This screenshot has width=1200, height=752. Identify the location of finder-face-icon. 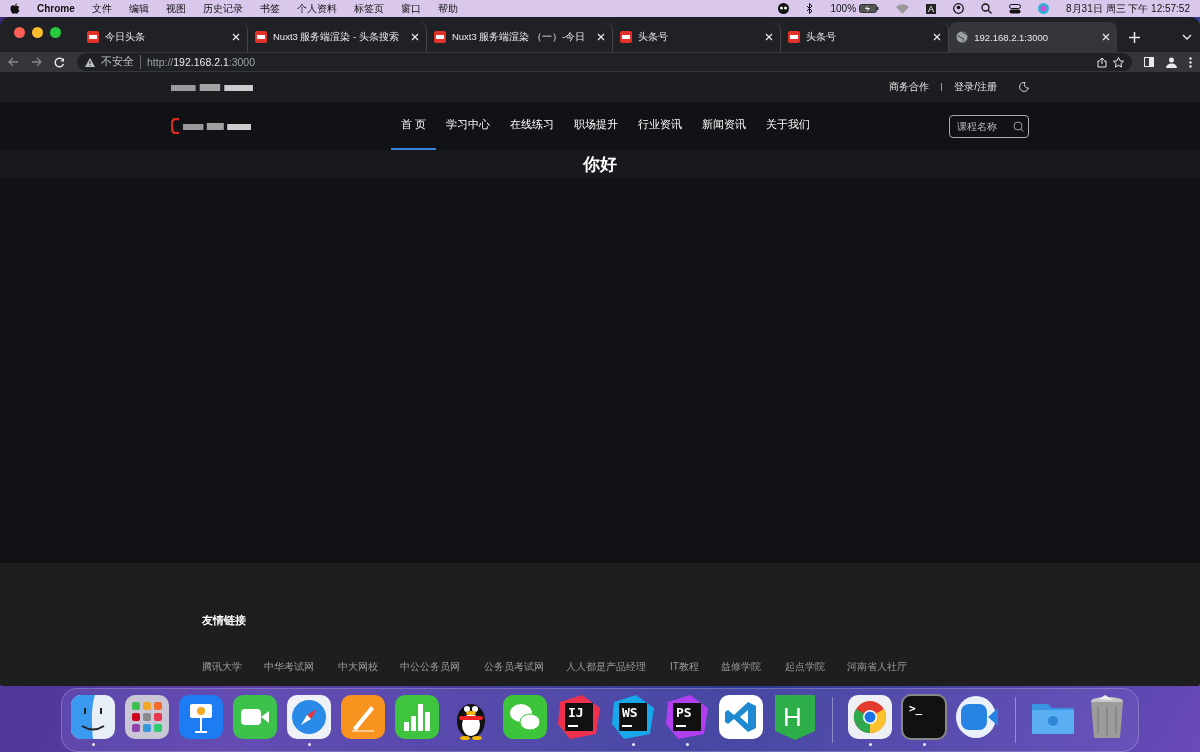
(93, 717).